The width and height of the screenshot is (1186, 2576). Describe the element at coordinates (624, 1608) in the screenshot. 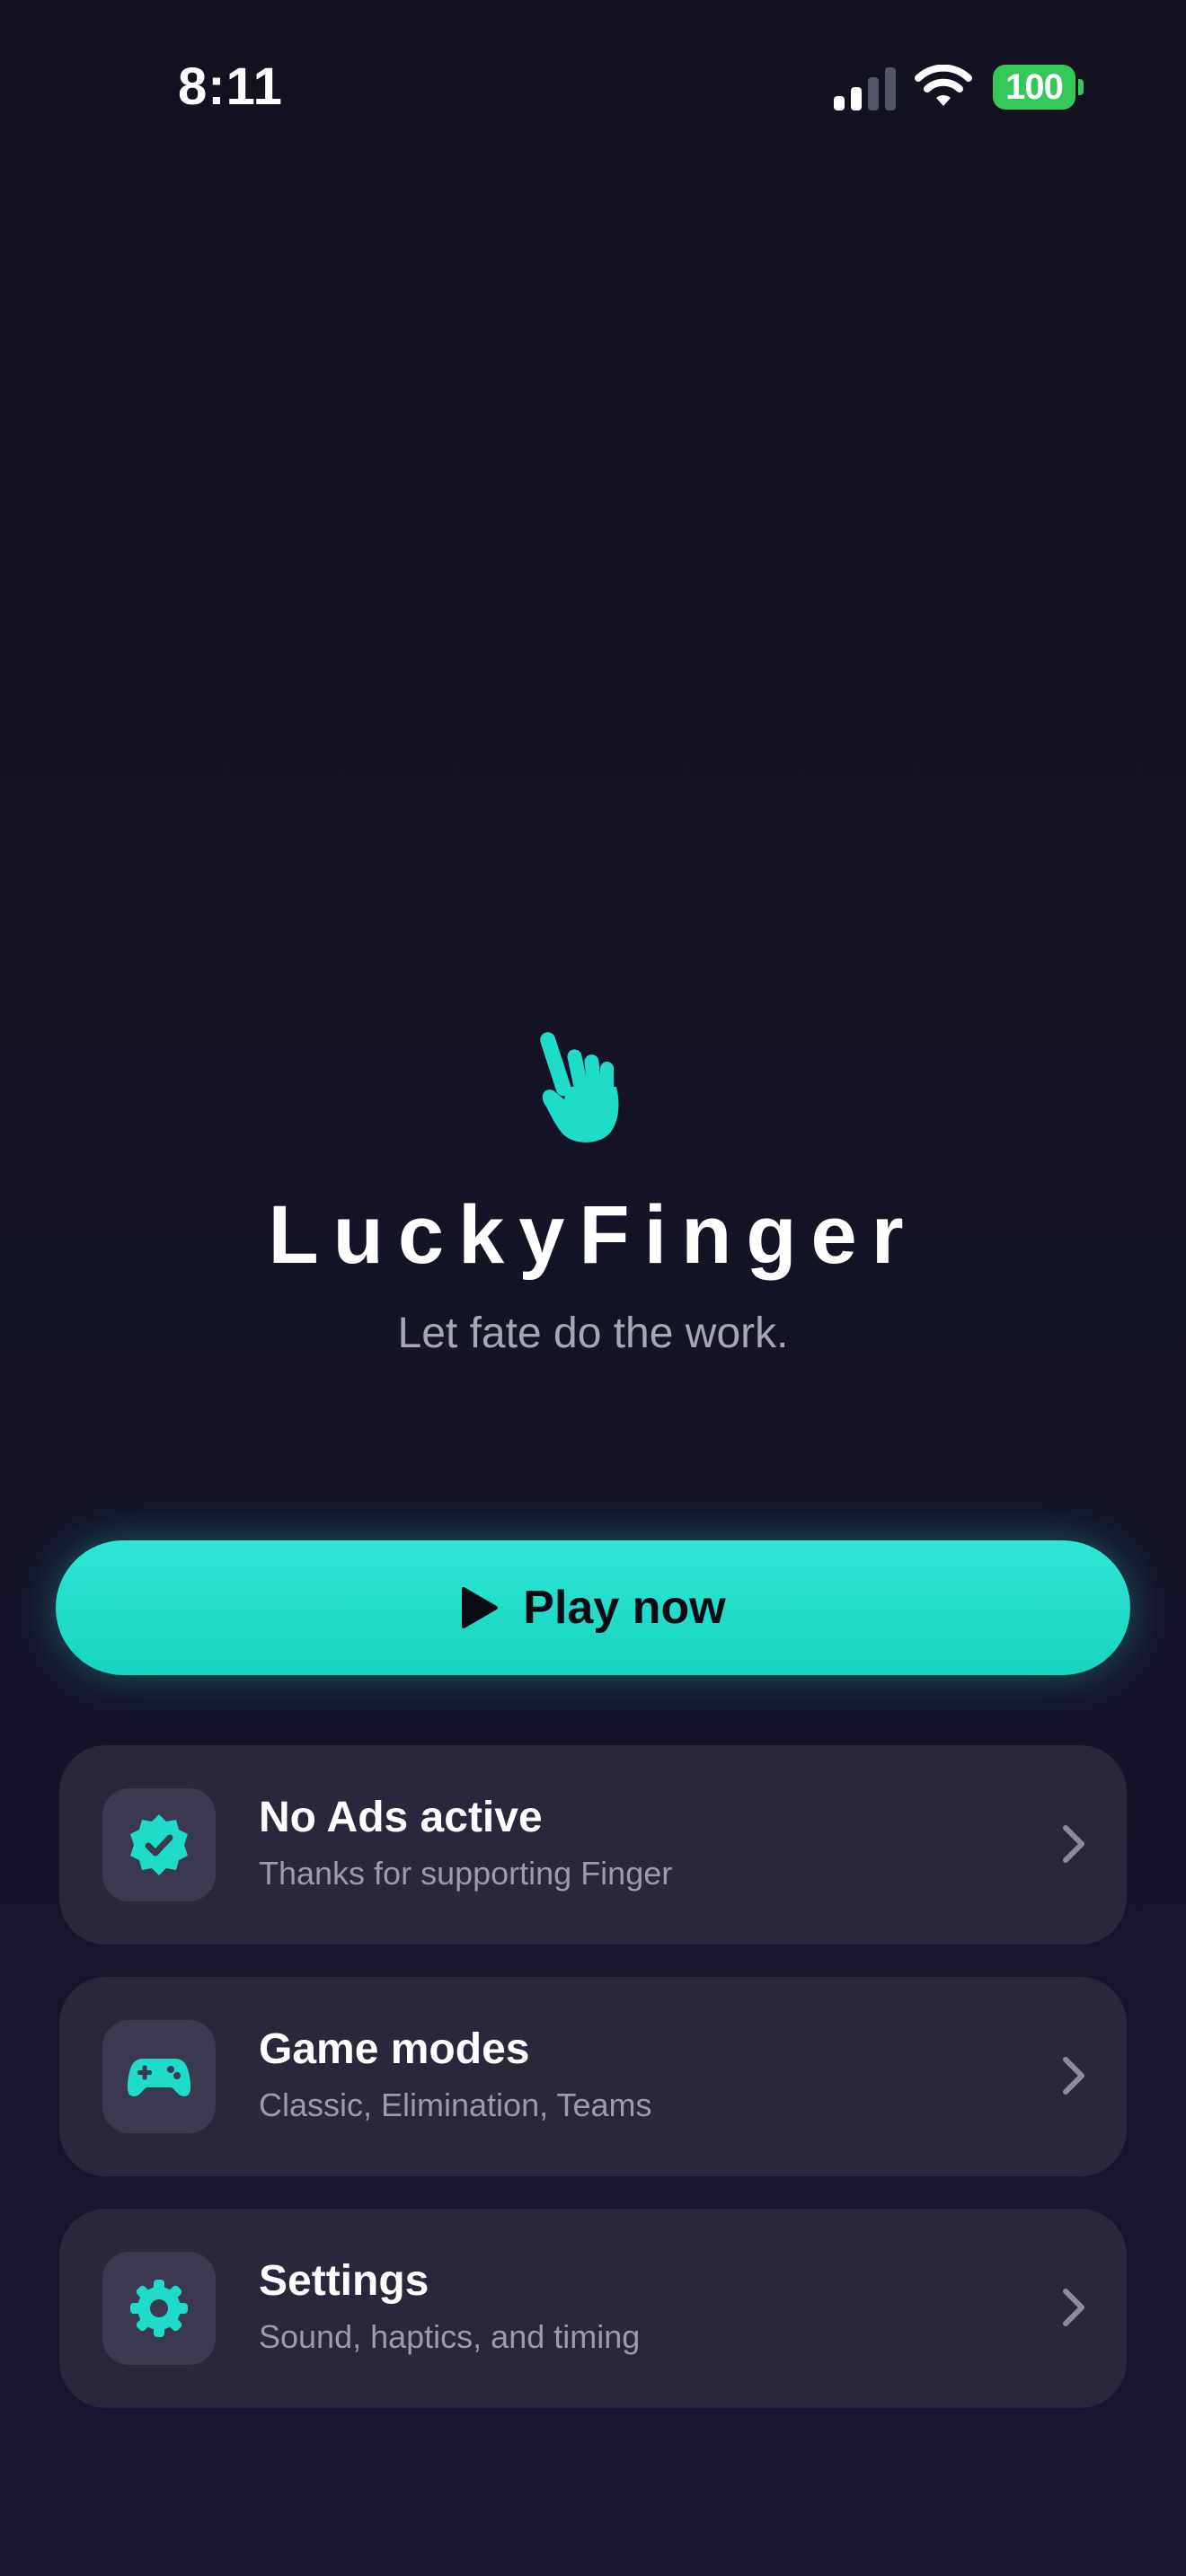

I see `play-now-label: Play now` at that location.